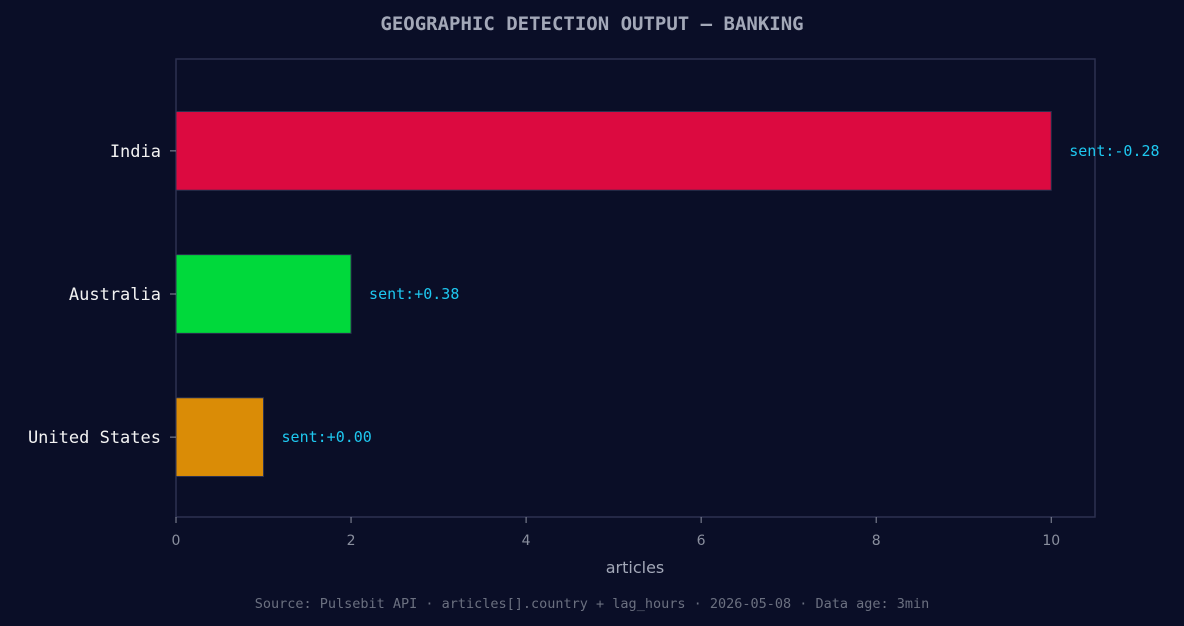 The width and height of the screenshot is (1184, 626). I want to click on bar-annotation: sent:+0.00, so click(327, 437).